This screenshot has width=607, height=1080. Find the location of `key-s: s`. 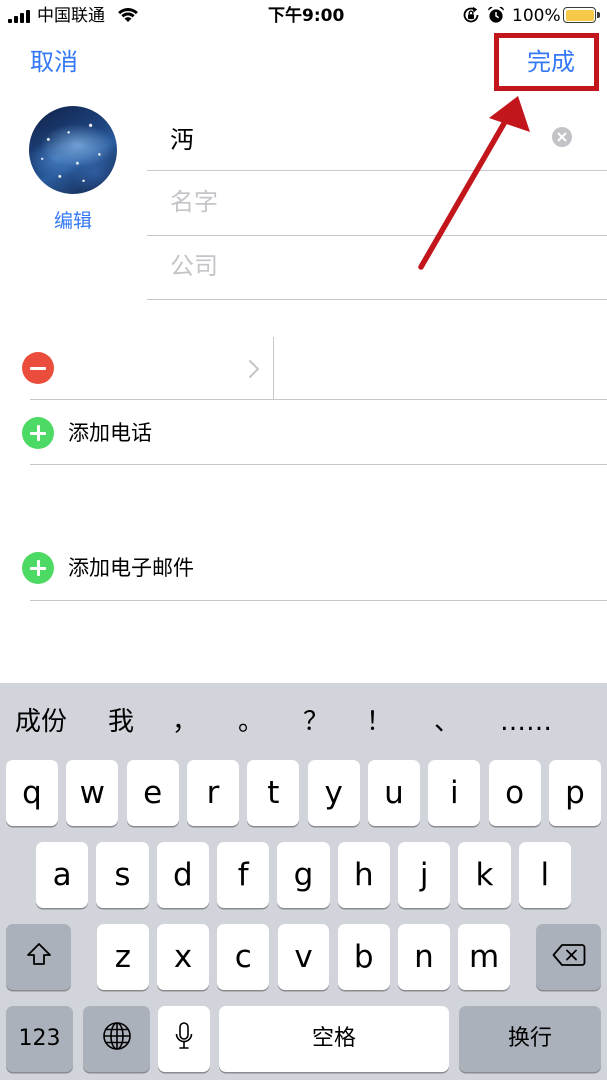

key-s: s is located at coordinates (122, 875).